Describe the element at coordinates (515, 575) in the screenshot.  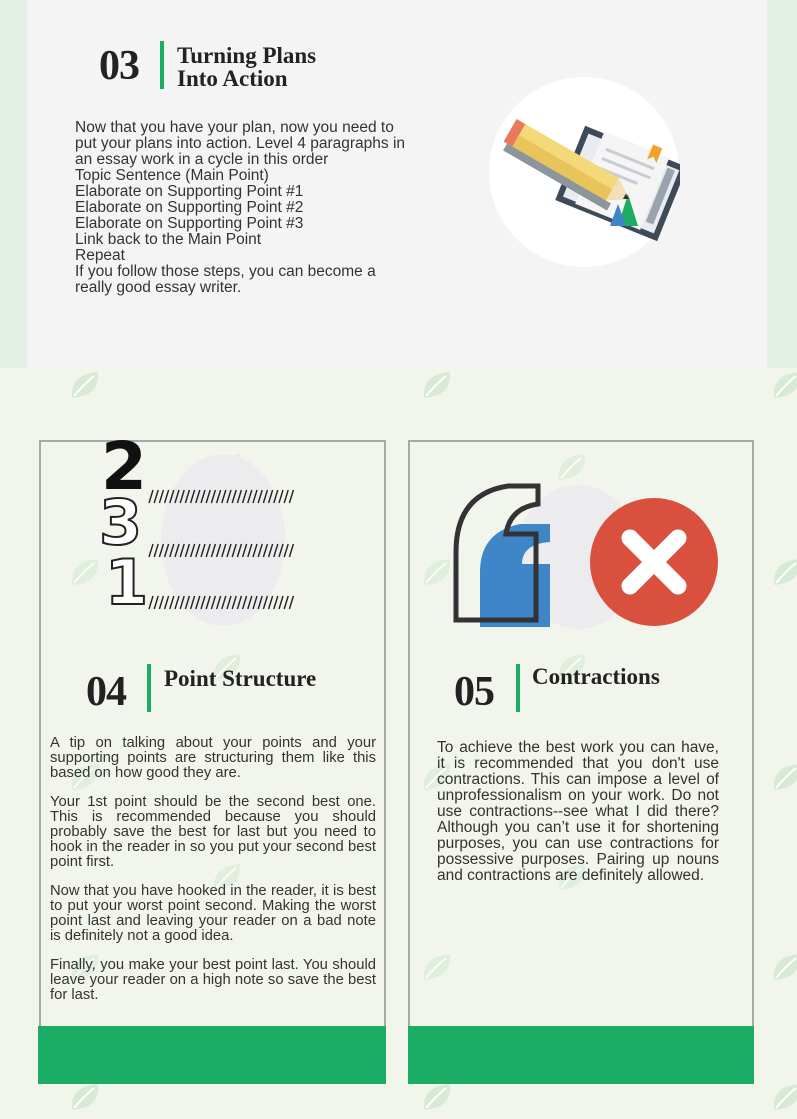
I see `apostrophe-icon` at that location.